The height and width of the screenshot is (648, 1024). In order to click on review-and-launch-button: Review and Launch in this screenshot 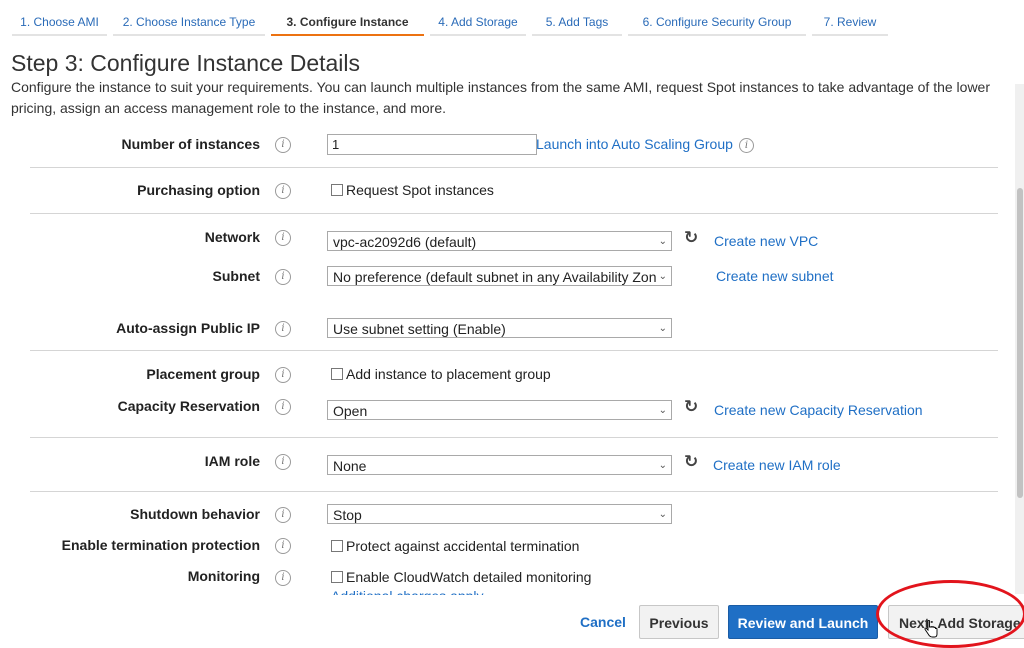, I will do `click(803, 622)`.